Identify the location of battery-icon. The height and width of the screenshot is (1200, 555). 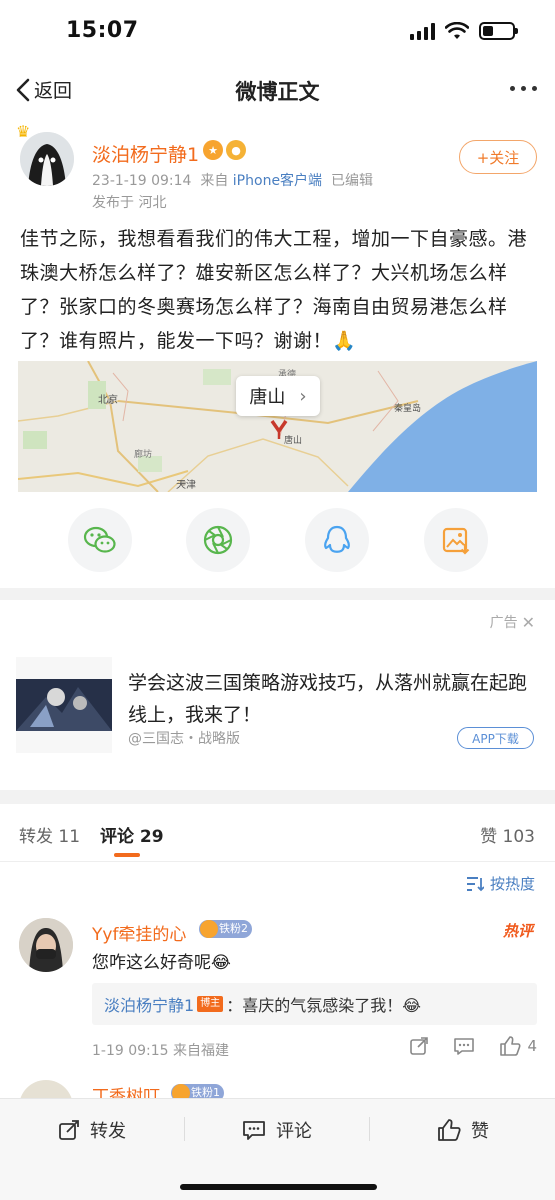
(498, 31).